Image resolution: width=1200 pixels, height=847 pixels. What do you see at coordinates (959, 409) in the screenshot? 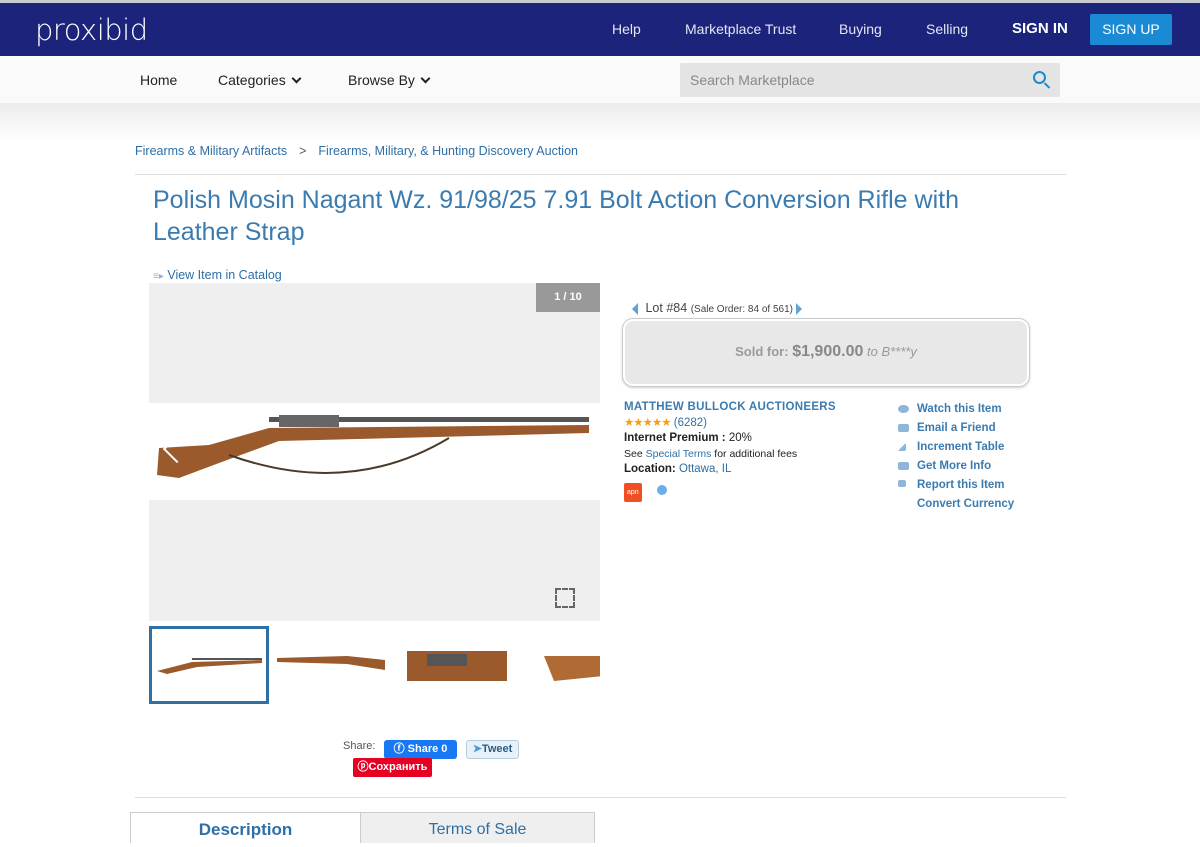
I see `action-label: Watch this Item` at bounding box center [959, 409].